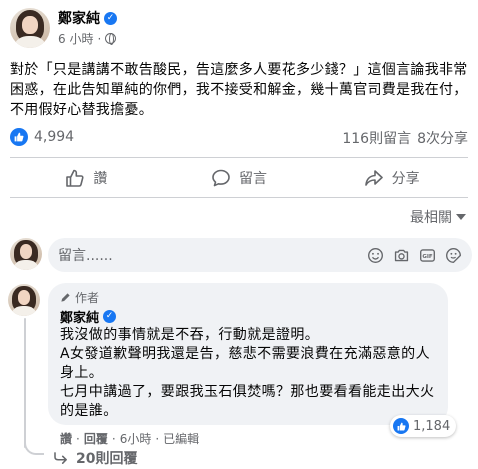 The image size is (478, 469). Describe the element at coordinates (75, 178) in the screenshot. I see `thumbs-up-icon` at that location.